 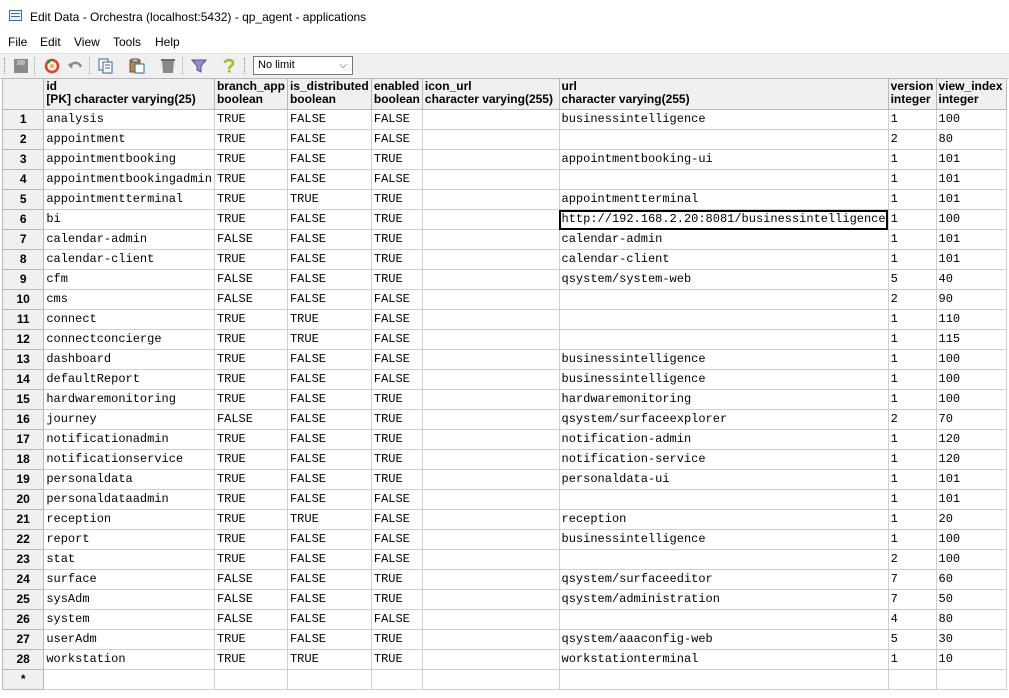 What do you see at coordinates (912, 599) in the screenshot?
I see `cell-version: 7` at bounding box center [912, 599].